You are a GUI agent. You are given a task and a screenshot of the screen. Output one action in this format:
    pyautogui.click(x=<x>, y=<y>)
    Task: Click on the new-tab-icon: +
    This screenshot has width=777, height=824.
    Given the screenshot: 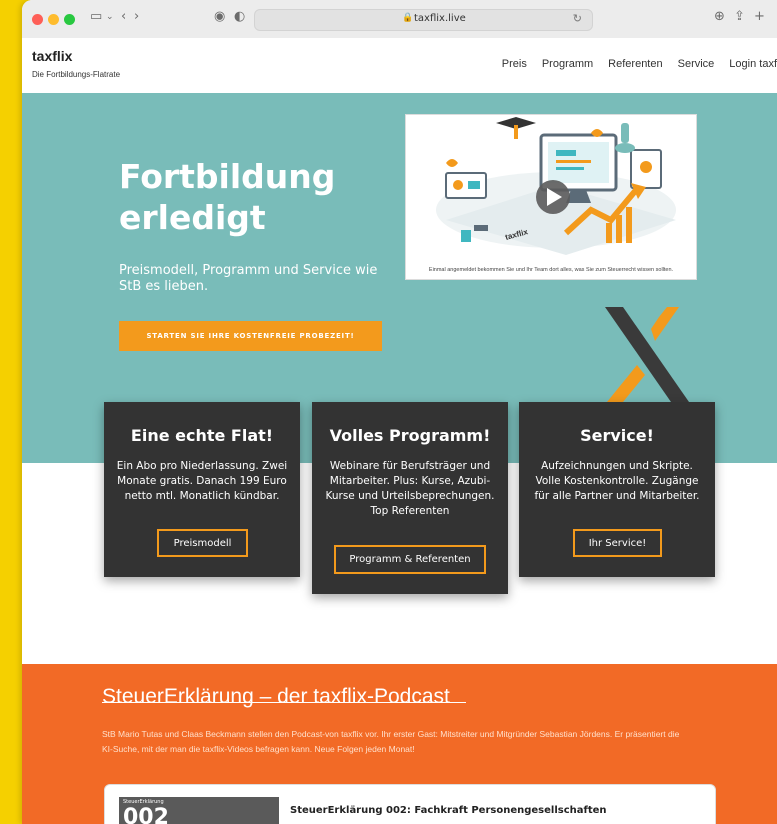 What is the action you would take?
    pyautogui.click(x=759, y=16)
    